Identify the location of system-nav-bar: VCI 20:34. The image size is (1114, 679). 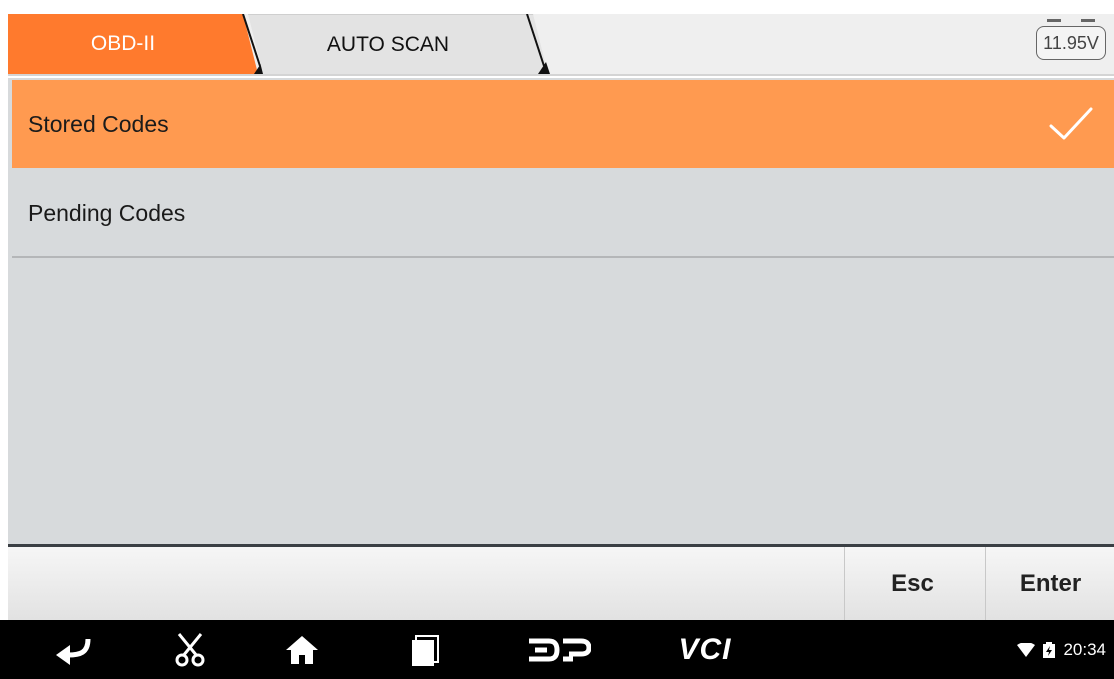
(557, 649).